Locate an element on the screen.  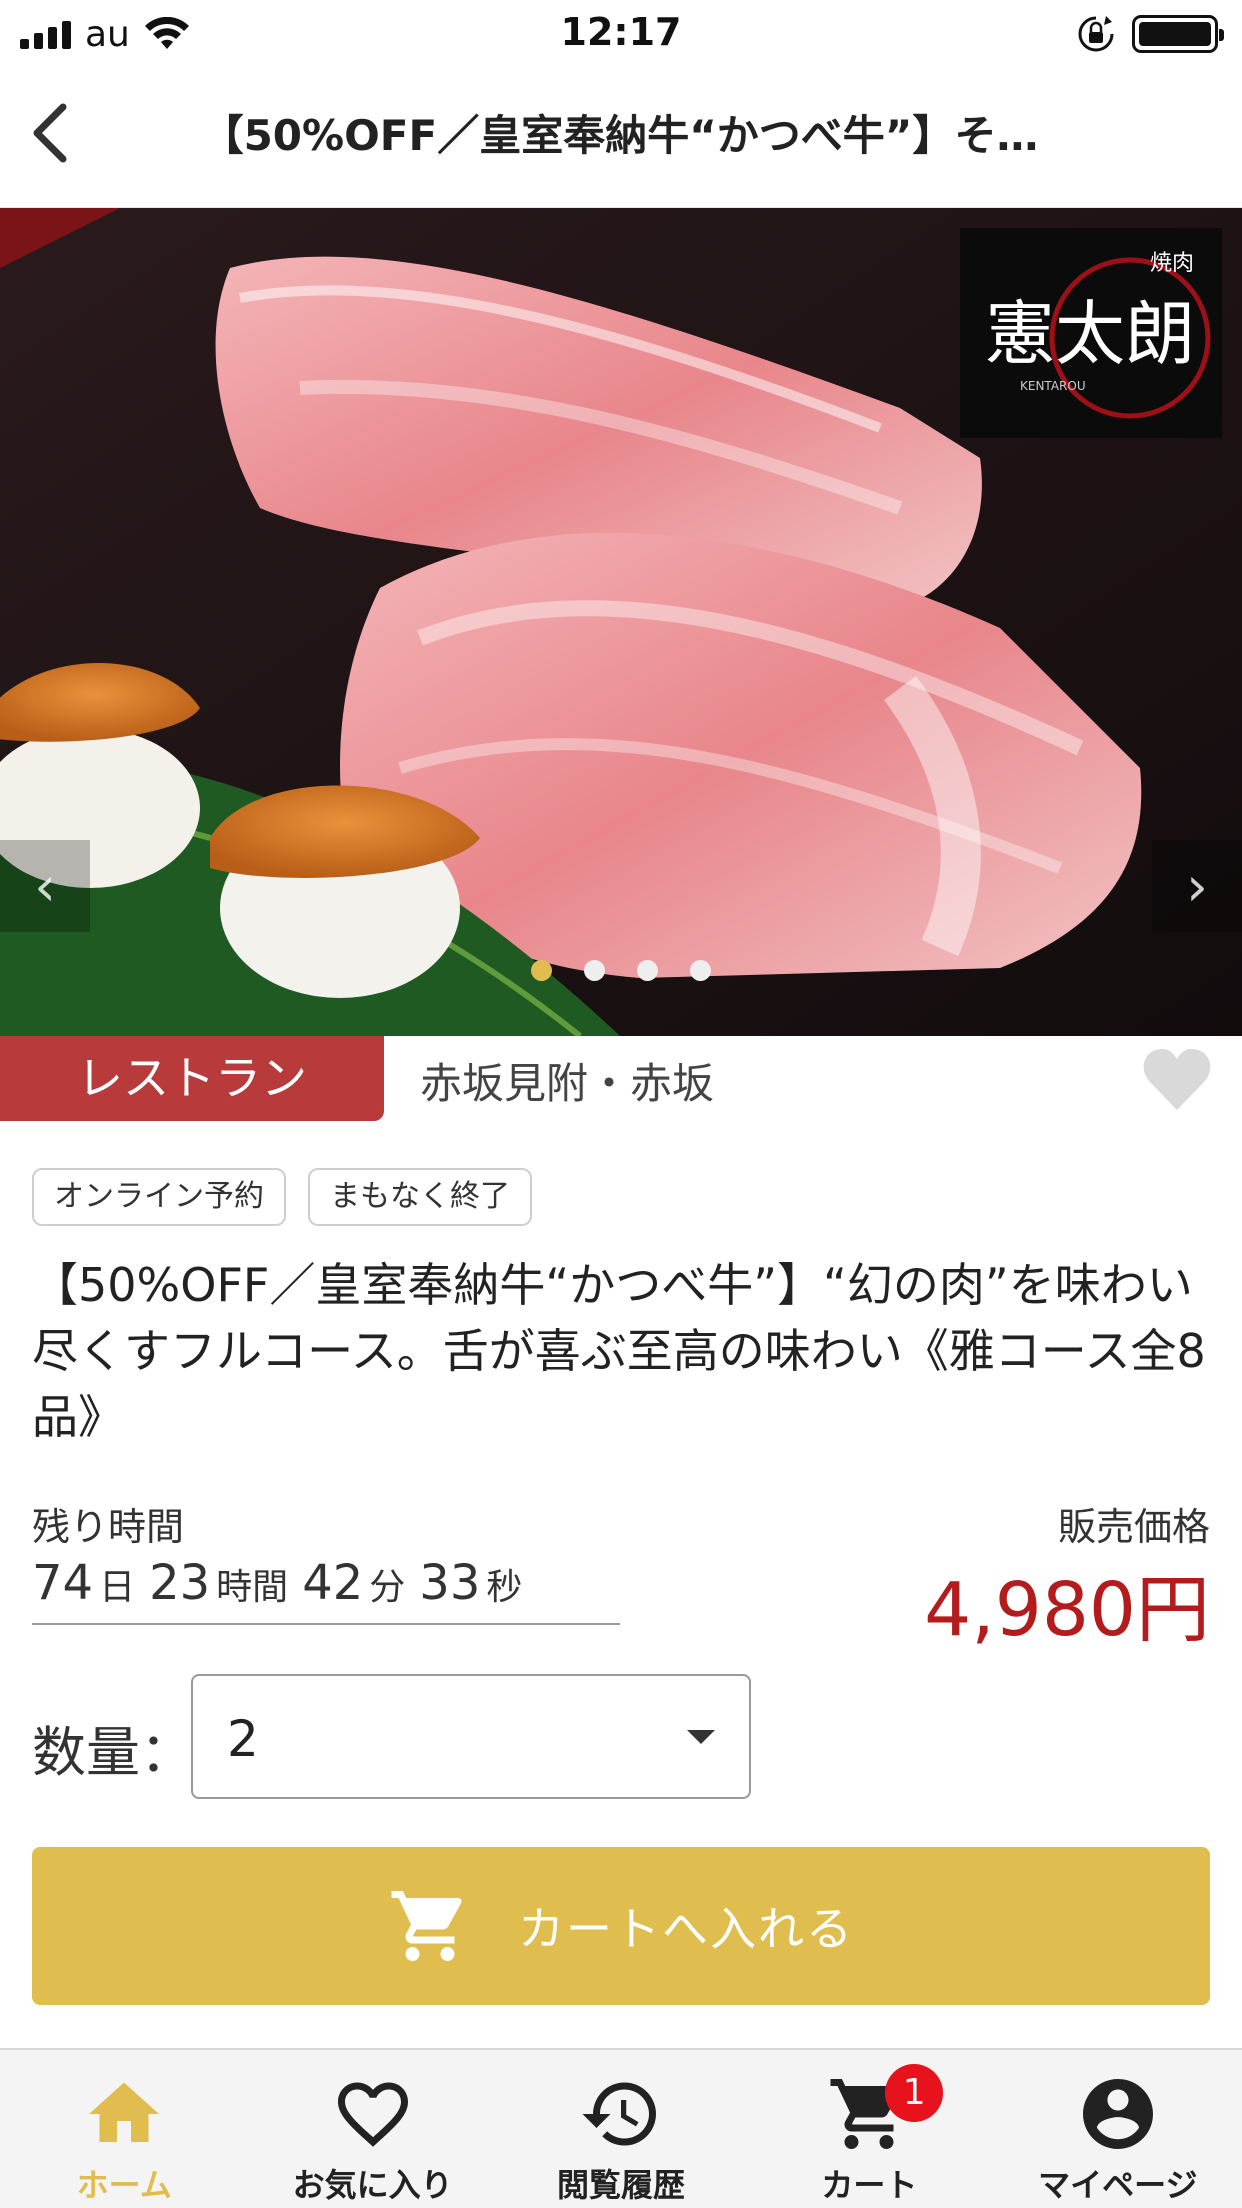
badge-ending-soon: まもなく終了 is located at coordinates (420, 1197).